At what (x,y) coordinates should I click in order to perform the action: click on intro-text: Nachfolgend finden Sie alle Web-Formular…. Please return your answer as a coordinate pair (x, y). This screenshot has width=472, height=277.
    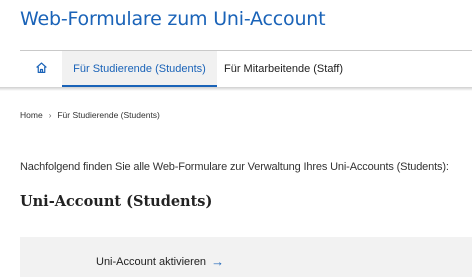
    Looking at the image, I should click on (234, 167).